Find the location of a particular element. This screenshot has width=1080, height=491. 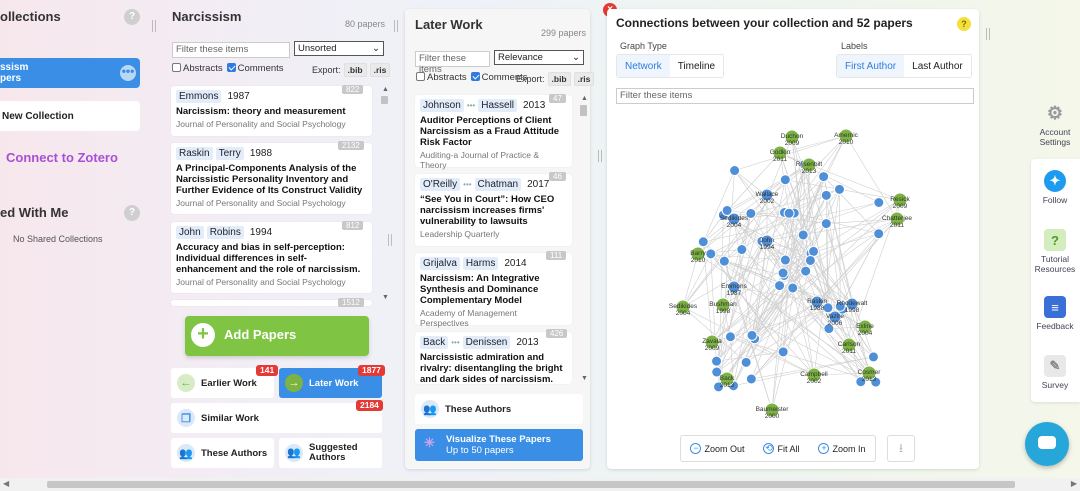

sort-select: Unsorted ⌄ is located at coordinates (339, 48).